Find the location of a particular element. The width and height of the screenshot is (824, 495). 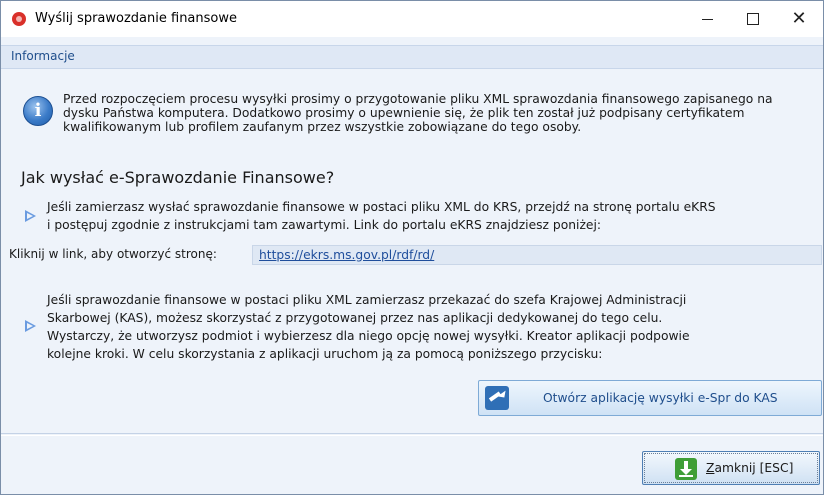

menu-item-informacje: Informacje is located at coordinates (43, 56).